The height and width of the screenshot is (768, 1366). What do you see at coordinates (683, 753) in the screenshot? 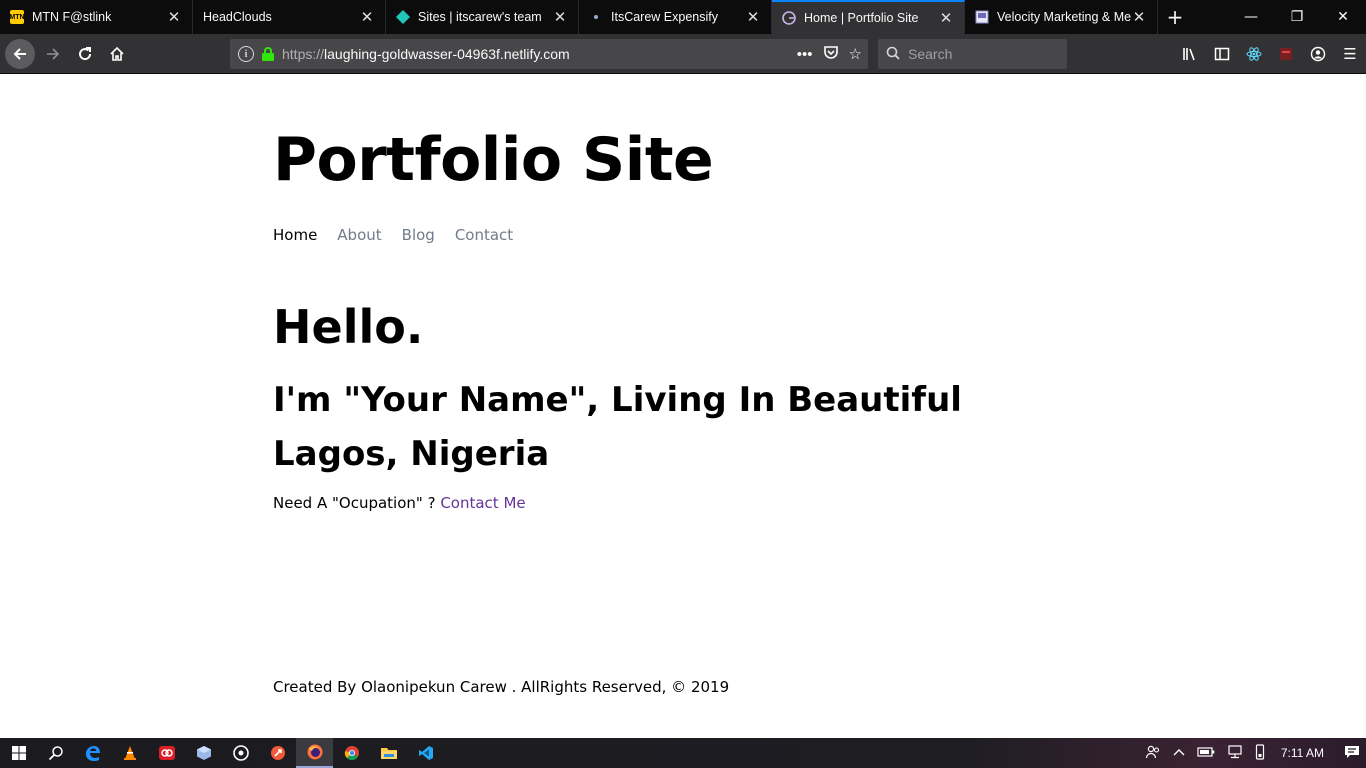
I see `taskbar: 7:11 AM` at bounding box center [683, 753].